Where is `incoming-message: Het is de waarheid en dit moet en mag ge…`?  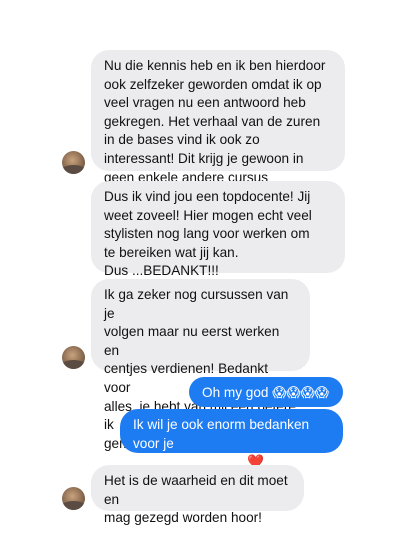 incoming-message: Het is de waarheid en dit moet en mag ge… is located at coordinates (197, 495).